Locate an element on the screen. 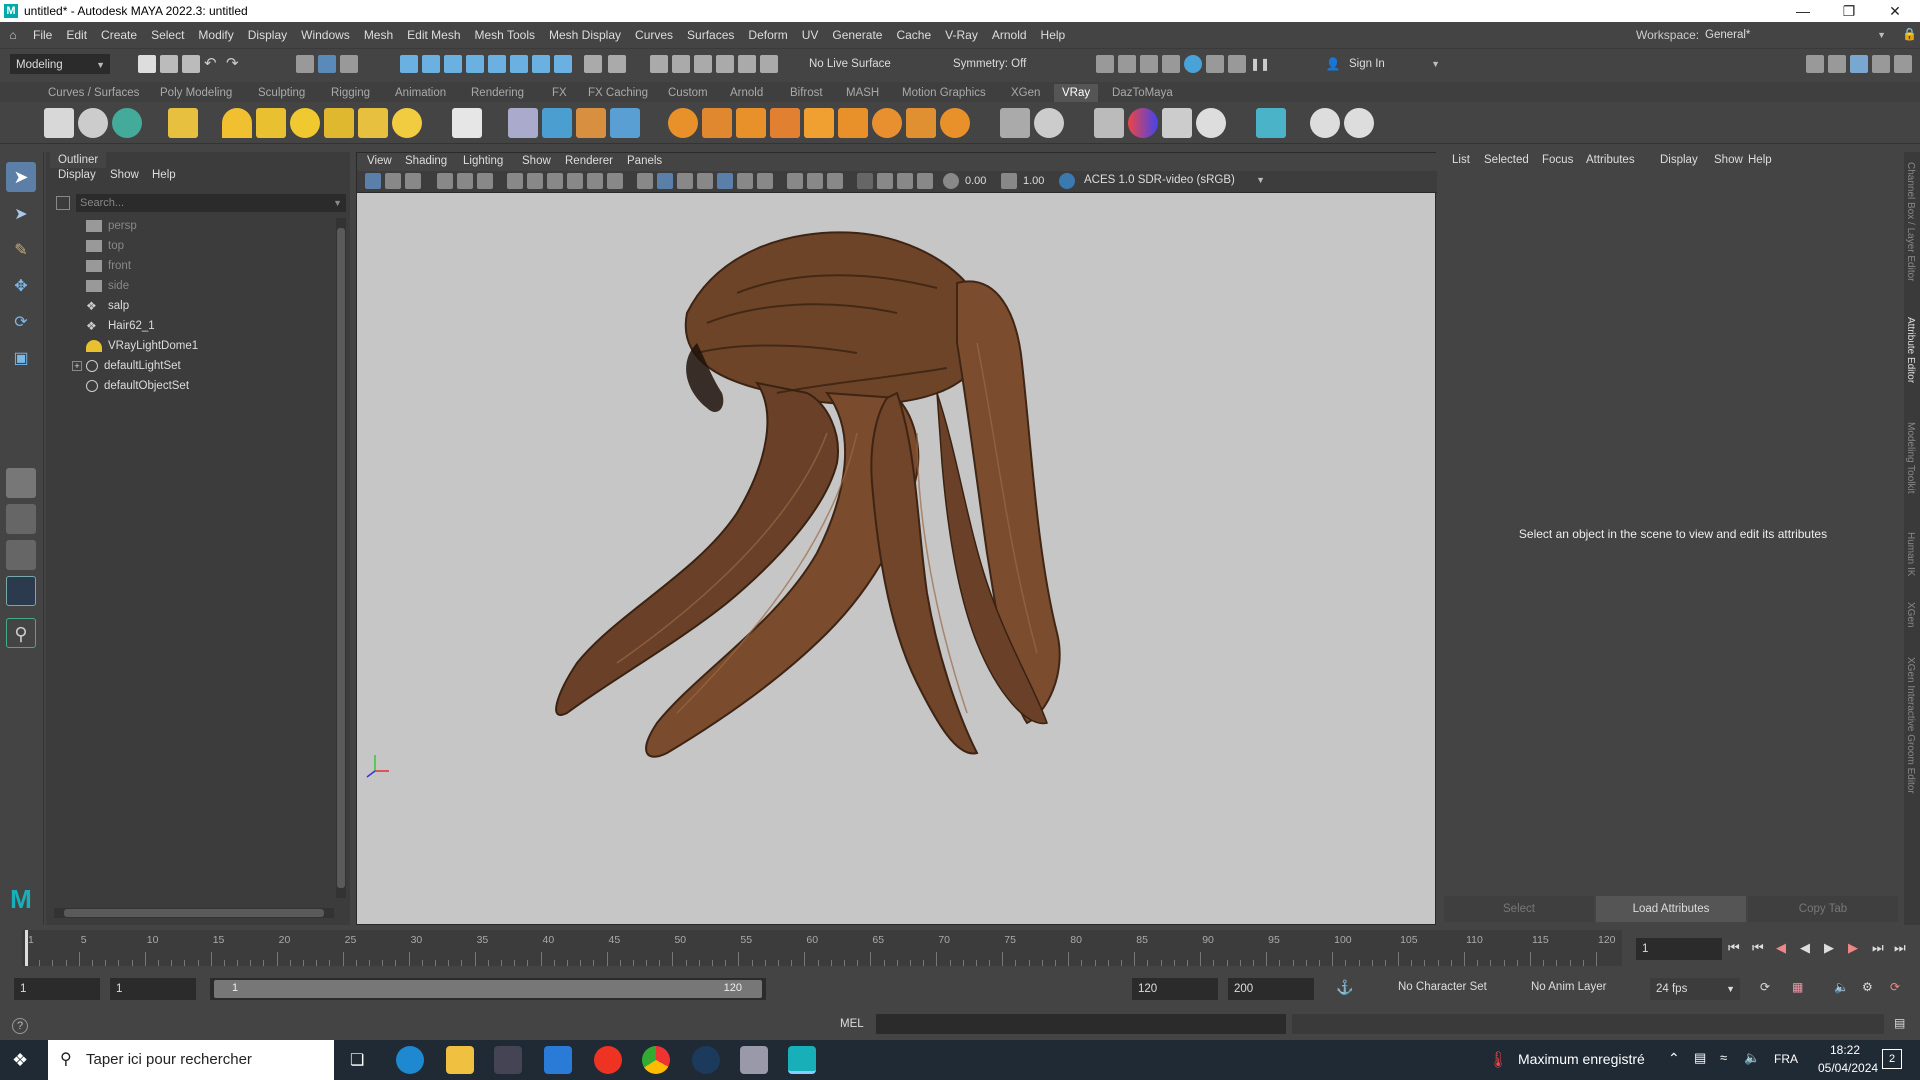 Image resolution: width=1920 pixels, height=1080 pixels. plane-icon is located at coordinates (467, 123).